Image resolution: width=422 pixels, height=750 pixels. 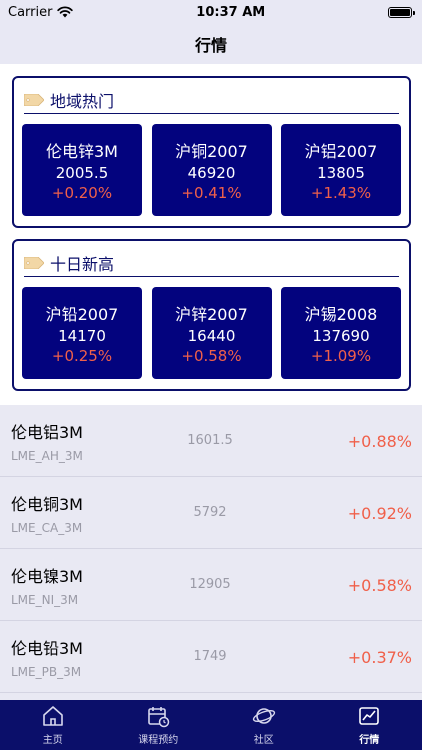 I want to click on tab-label: 课程预约, so click(x=158, y=740).